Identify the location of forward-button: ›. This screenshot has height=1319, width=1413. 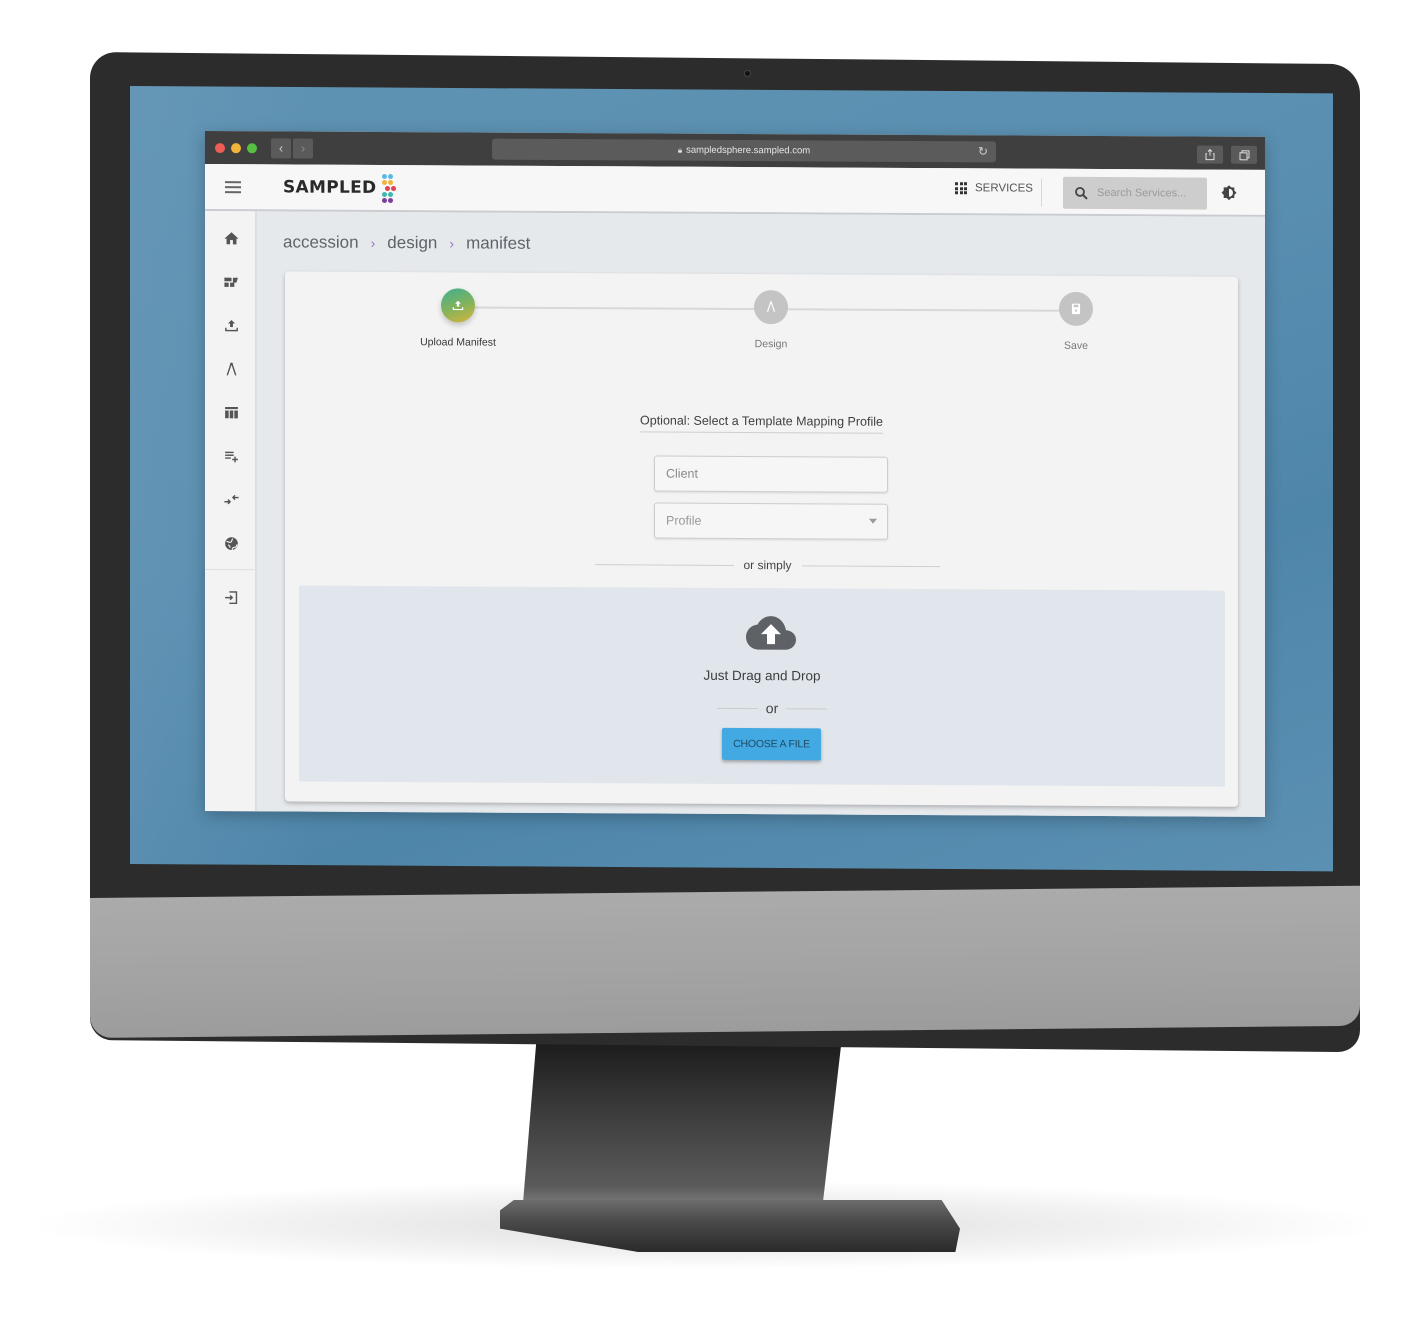
(303, 148).